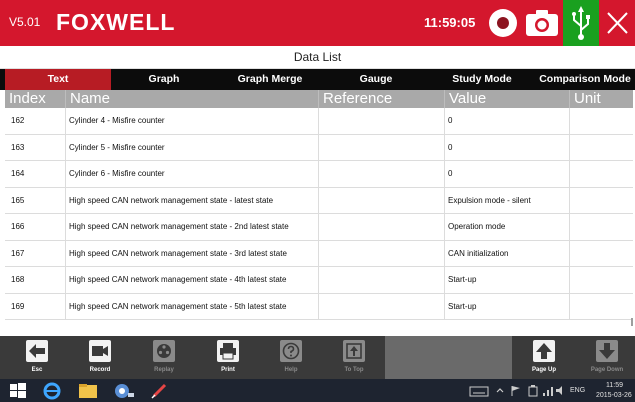 This screenshot has width=635, height=402. Describe the element at coordinates (542, 23) in the screenshot. I see `camera-icon` at that location.